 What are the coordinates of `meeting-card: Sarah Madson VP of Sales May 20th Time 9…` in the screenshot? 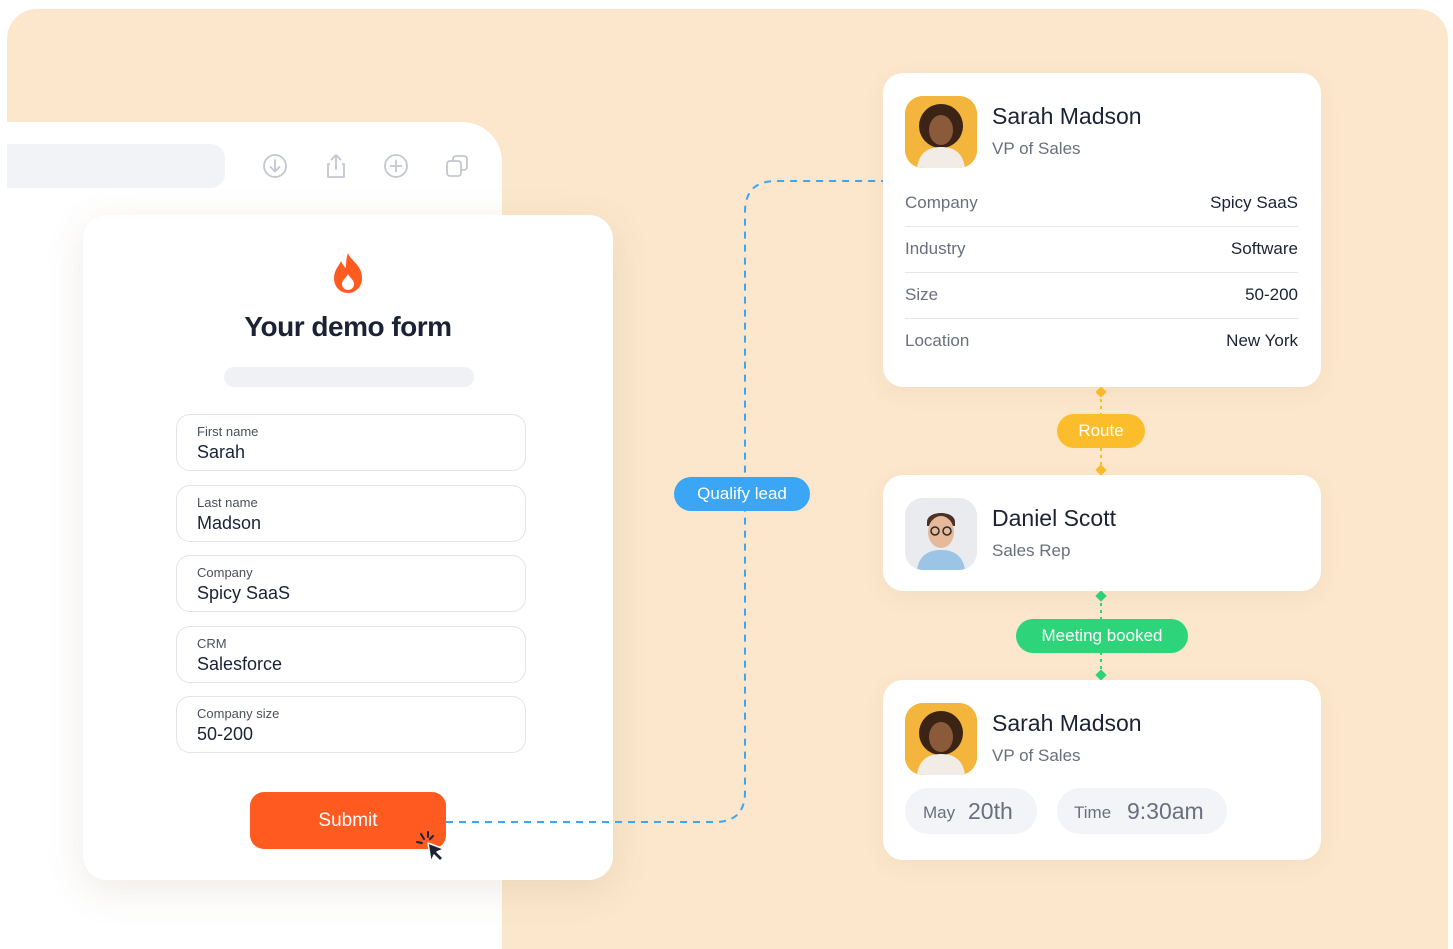 It's located at (1102, 770).